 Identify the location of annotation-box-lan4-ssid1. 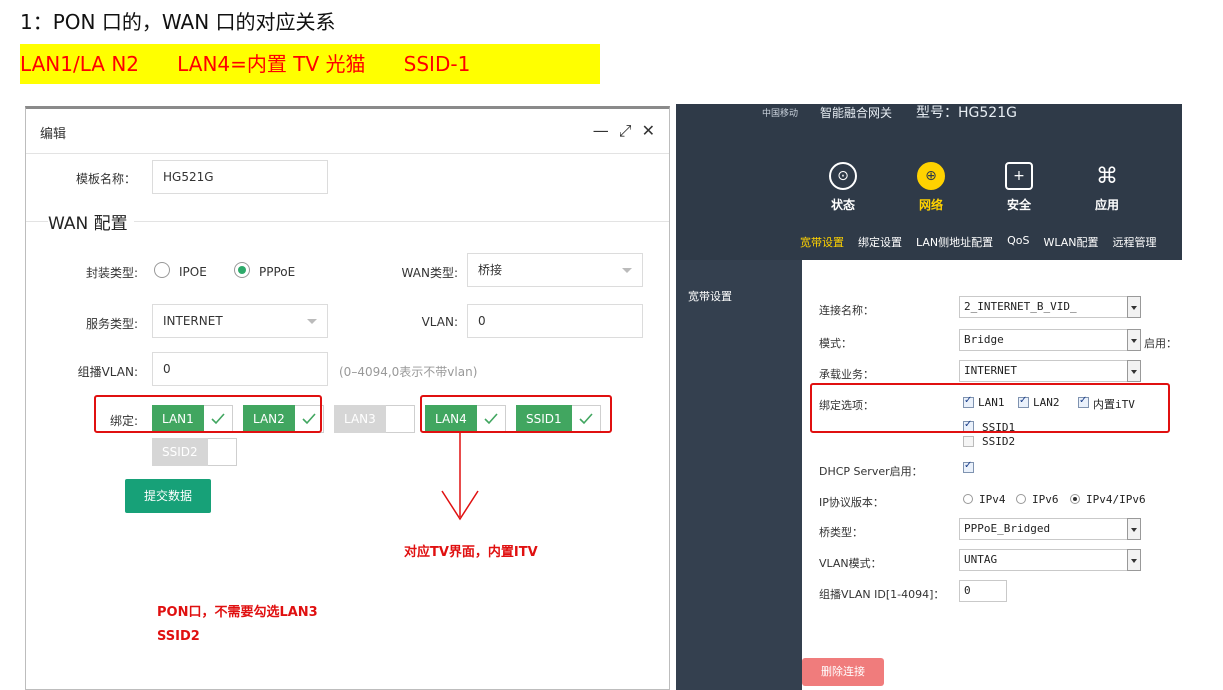
(516, 414).